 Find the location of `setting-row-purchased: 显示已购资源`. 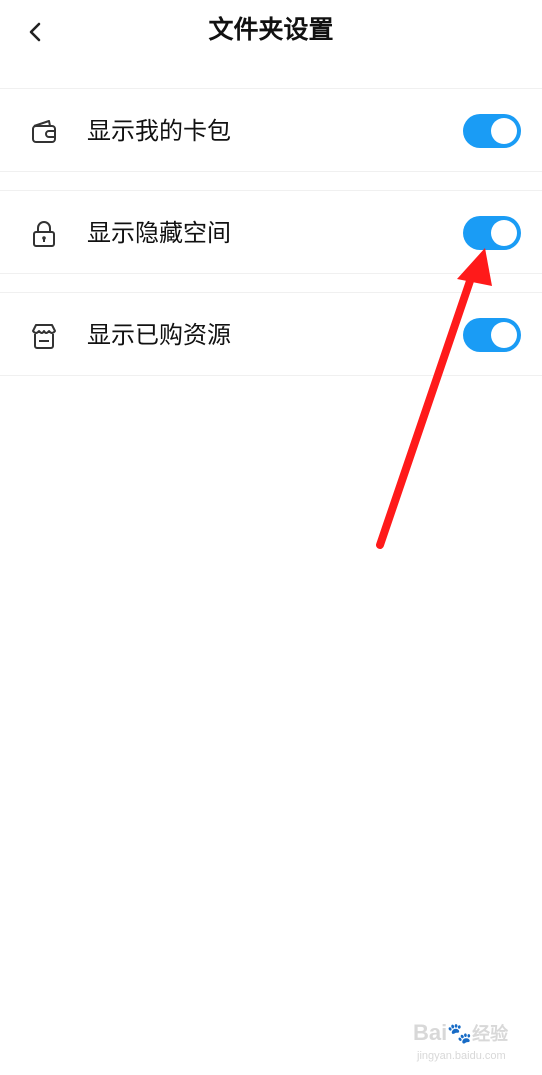

setting-row-purchased: 显示已购资源 is located at coordinates (271, 334).